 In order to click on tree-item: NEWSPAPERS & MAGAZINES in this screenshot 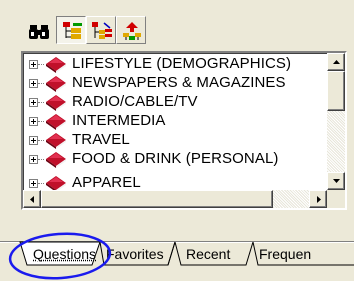, I will do `click(176, 83)`.